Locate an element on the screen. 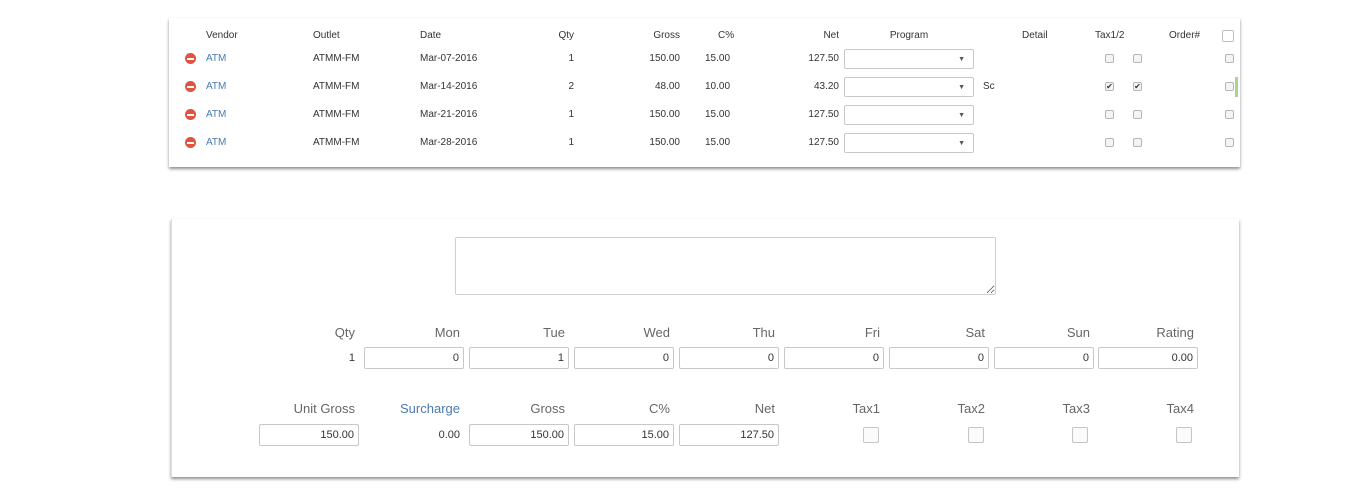 The height and width of the screenshot is (497, 1371). label-tax3: Tax3 is located at coordinates (1076, 408).